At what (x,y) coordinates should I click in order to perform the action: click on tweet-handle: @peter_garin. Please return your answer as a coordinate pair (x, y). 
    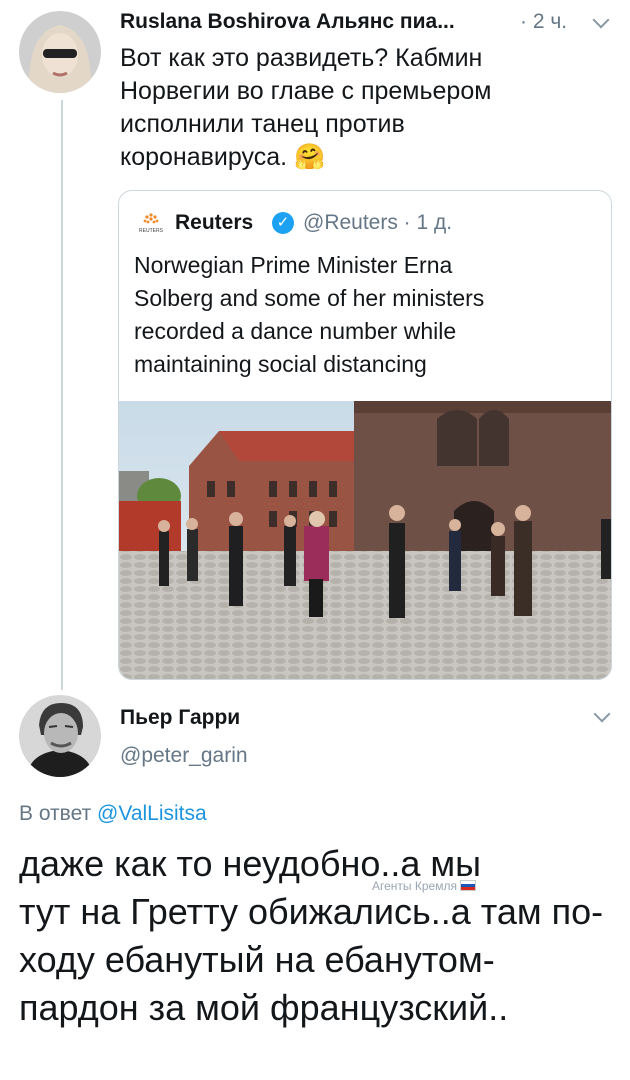
    Looking at the image, I should click on (184, 756).